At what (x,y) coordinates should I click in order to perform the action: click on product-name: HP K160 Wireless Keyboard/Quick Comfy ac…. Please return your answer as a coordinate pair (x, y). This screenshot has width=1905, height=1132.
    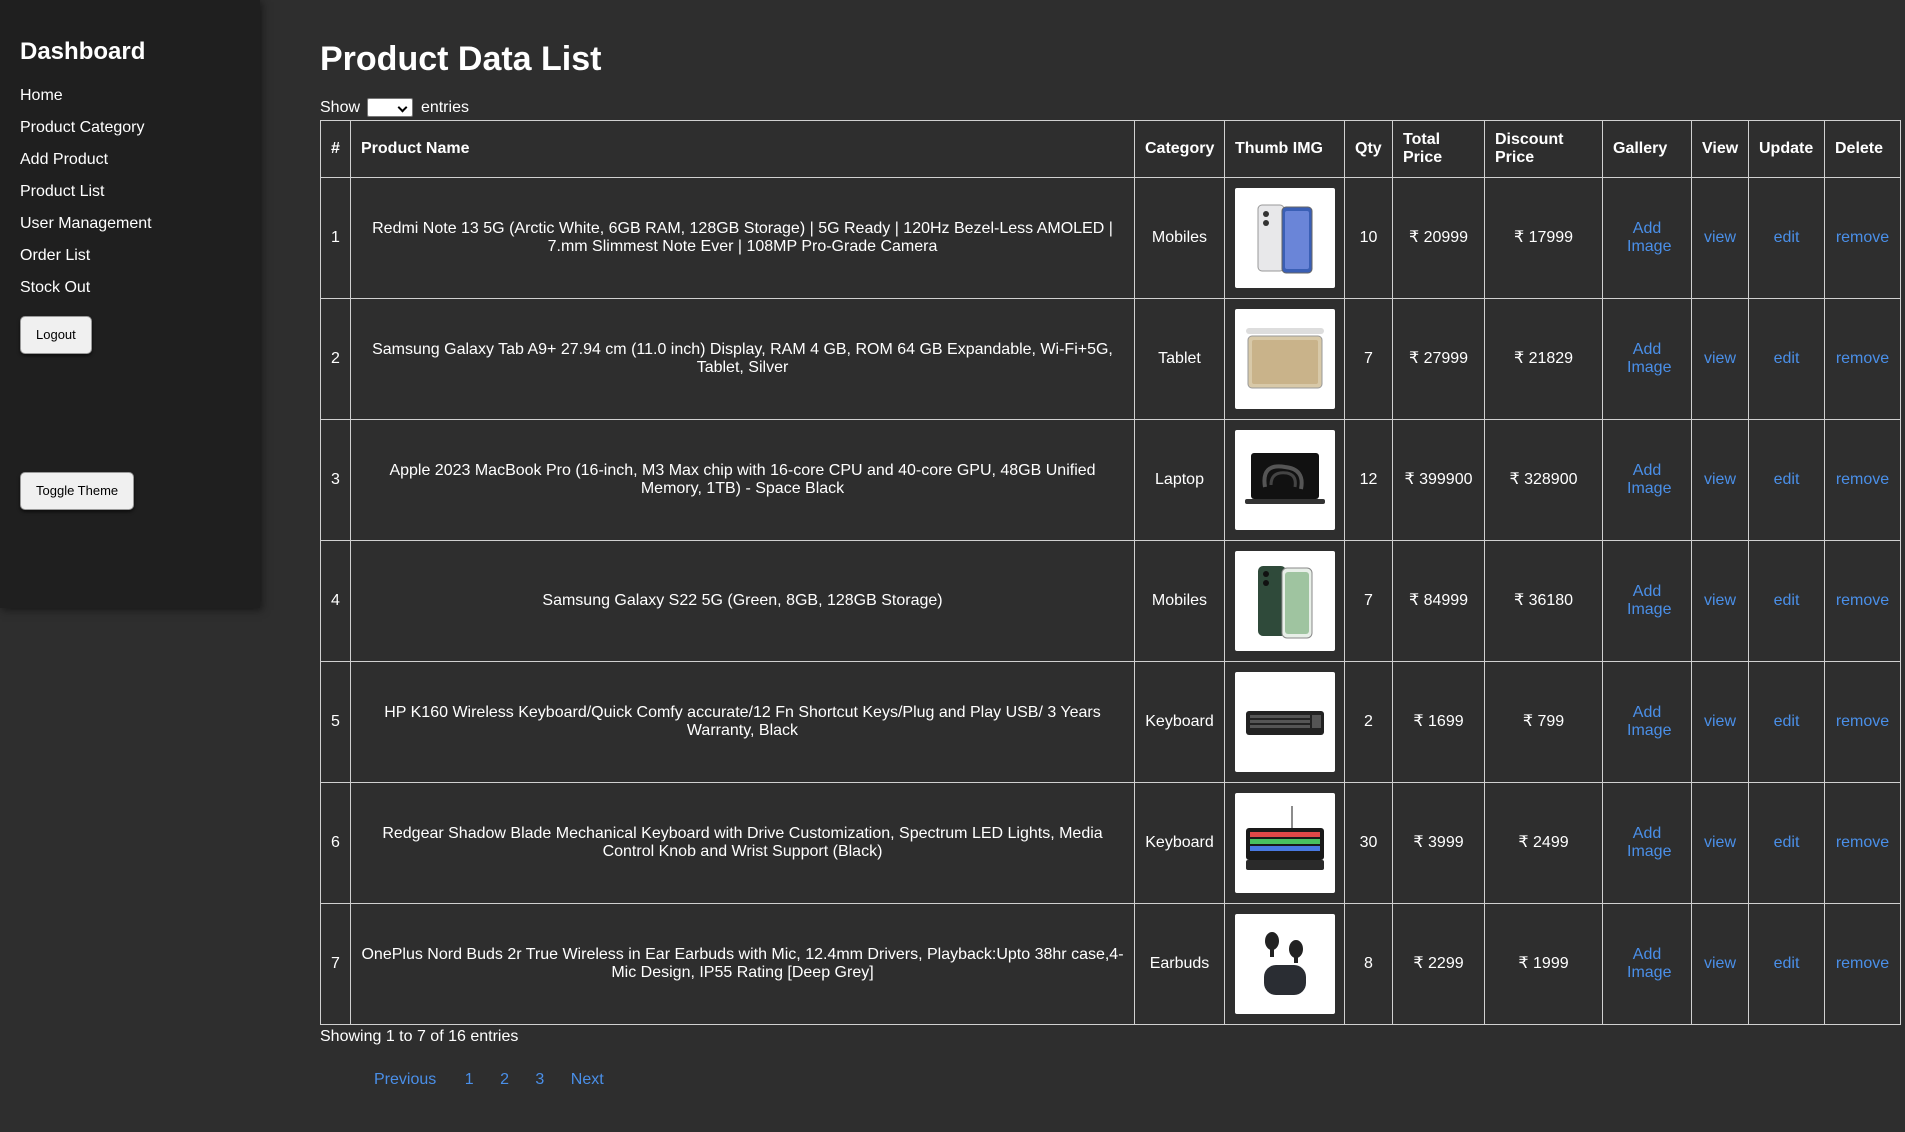
    Looking at the image, I should click on (742, 722).